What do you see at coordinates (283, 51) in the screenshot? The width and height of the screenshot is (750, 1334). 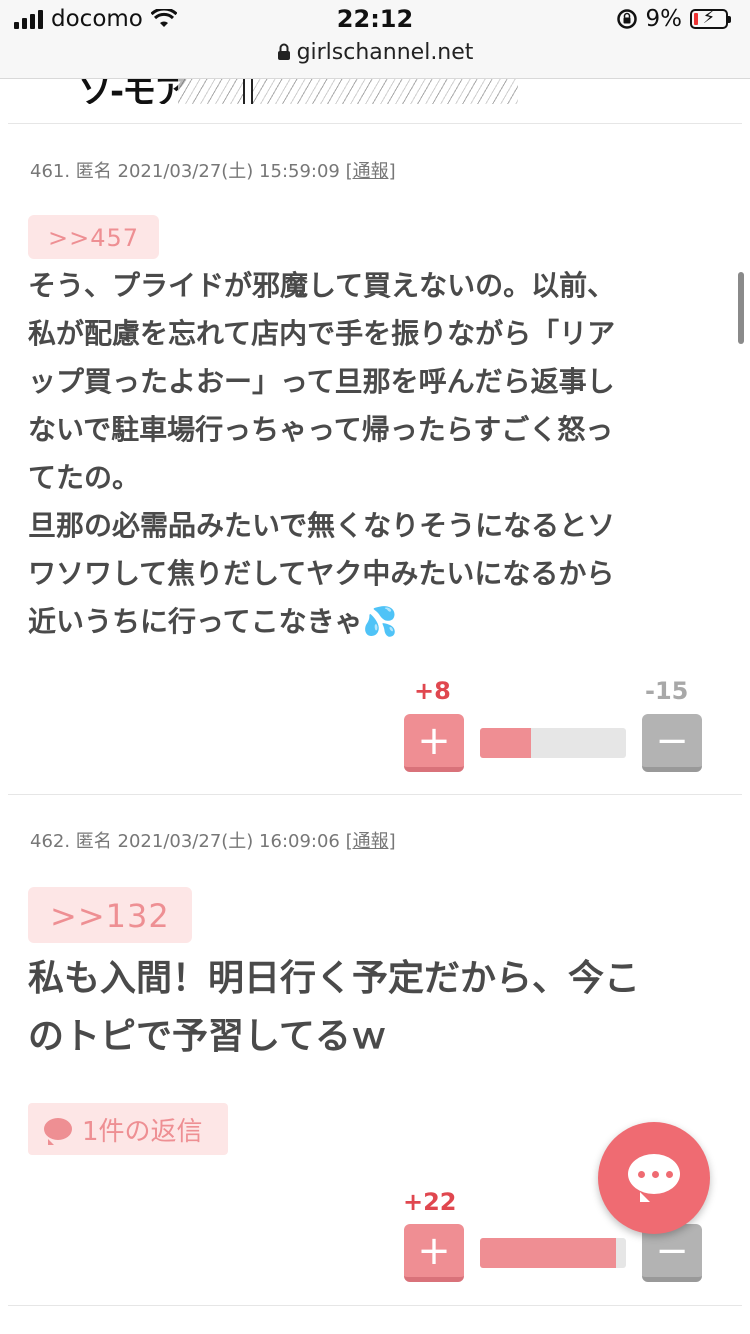 I see `lock-icon` at bounding box center [283, 51].